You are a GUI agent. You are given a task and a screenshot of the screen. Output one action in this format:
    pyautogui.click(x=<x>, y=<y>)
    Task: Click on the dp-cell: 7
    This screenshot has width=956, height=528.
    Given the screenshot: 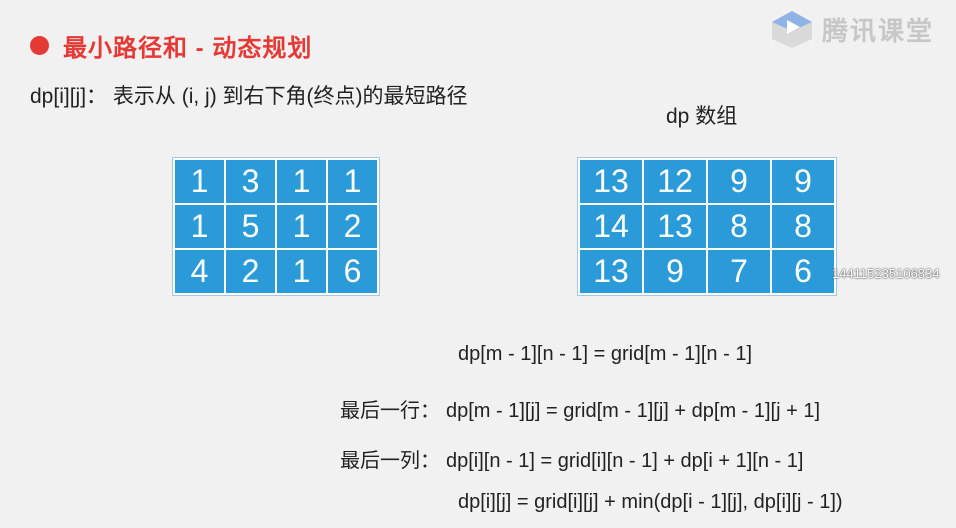 What is the action you would take?
    pyautogui.click(x=739, y=271)
    